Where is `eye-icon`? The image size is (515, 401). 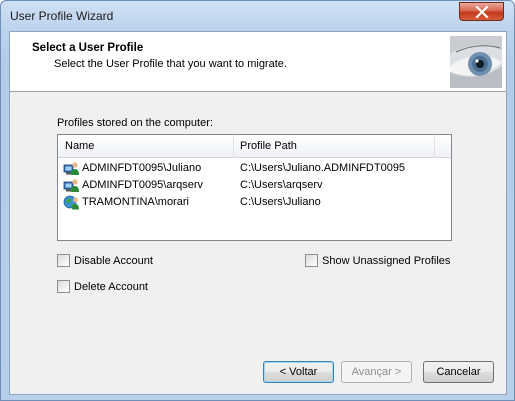 eye-icon is located at coordinates (476, 62).